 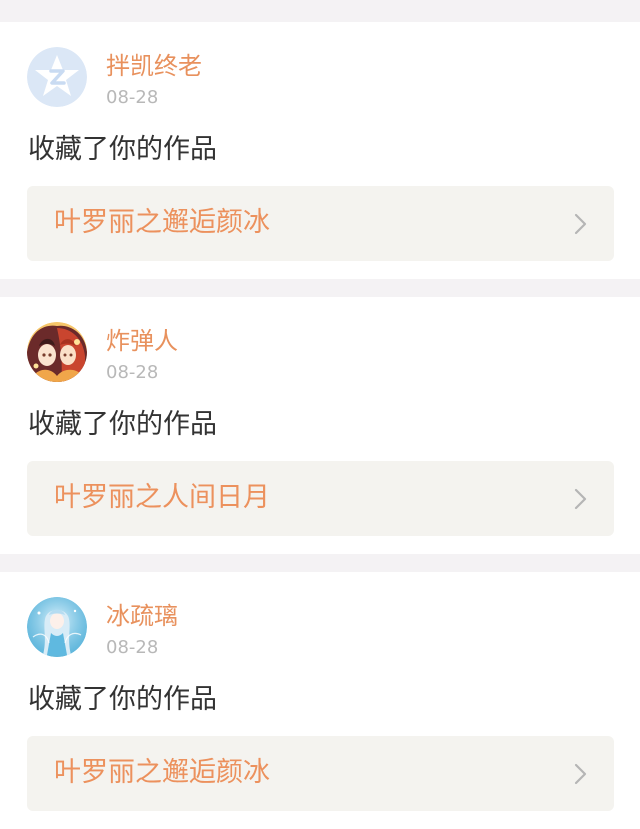 I want to click on anime-girls-avatar, so click(x=57, y=352).